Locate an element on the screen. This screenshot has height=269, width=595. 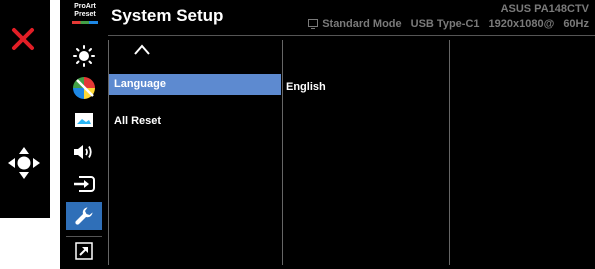
menu-item-color is located at coordinates (84, 88).